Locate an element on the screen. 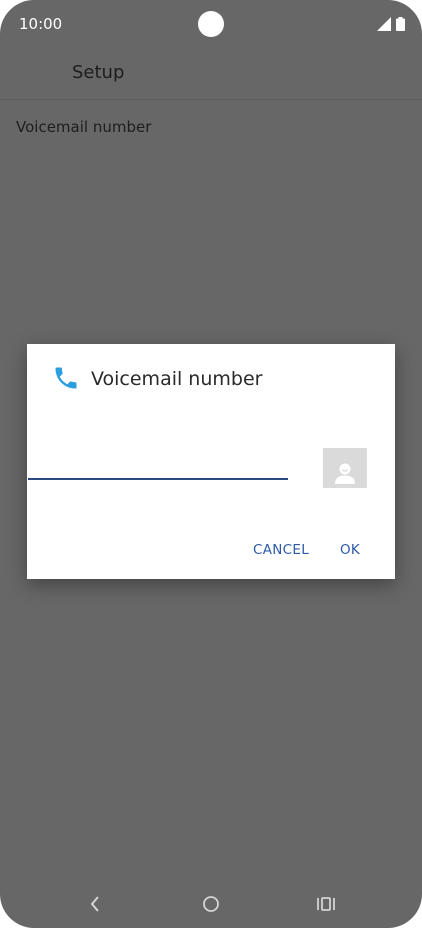  battery-icon is located at coordinates (400, 24).